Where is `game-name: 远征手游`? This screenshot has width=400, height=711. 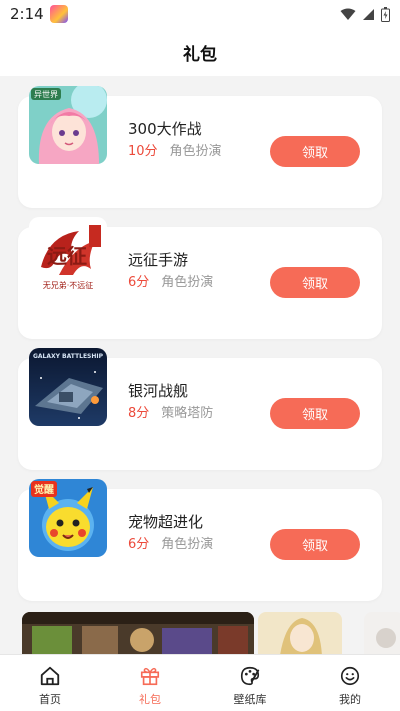
game-name: 远征手游 is located at coordinates (158, 260).